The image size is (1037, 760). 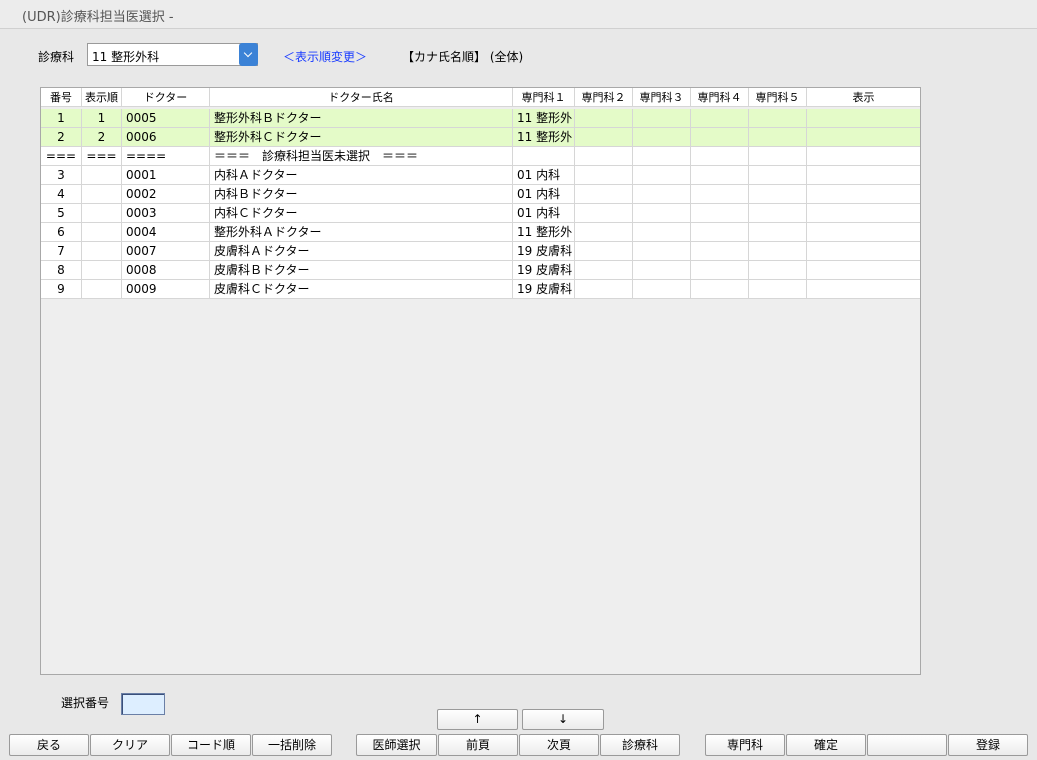 What do you see at coordinates (478, 745) in the screenshot?
I see `prev-page-button: 前頁` at bounding box center [478, 745].